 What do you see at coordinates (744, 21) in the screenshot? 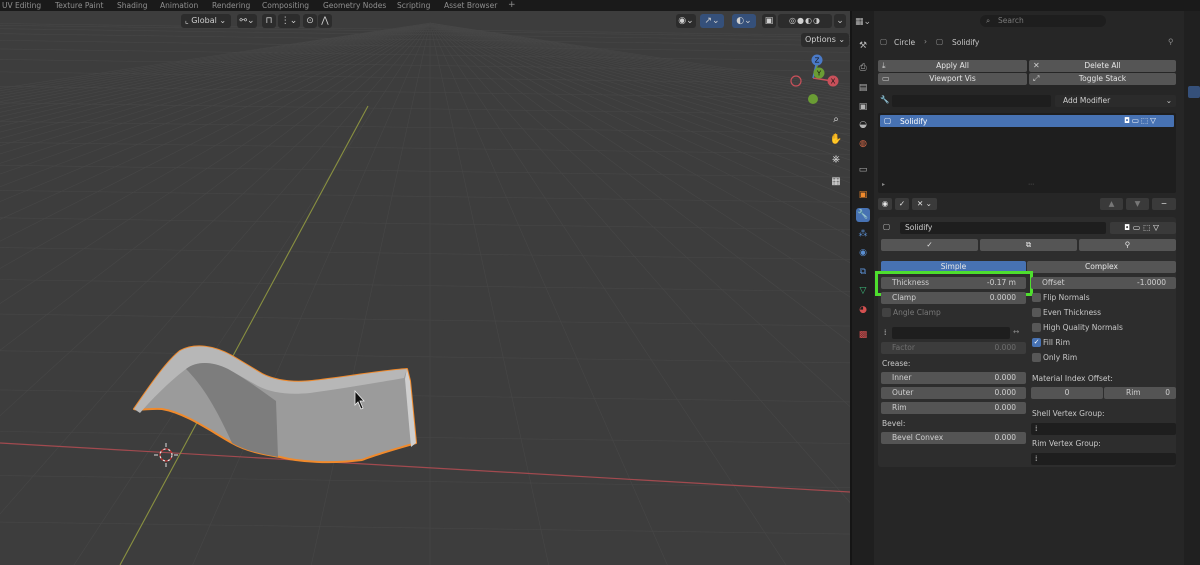
I see `overlay-toggle-icon: ◐⌄` at bounding box center [744, 21].